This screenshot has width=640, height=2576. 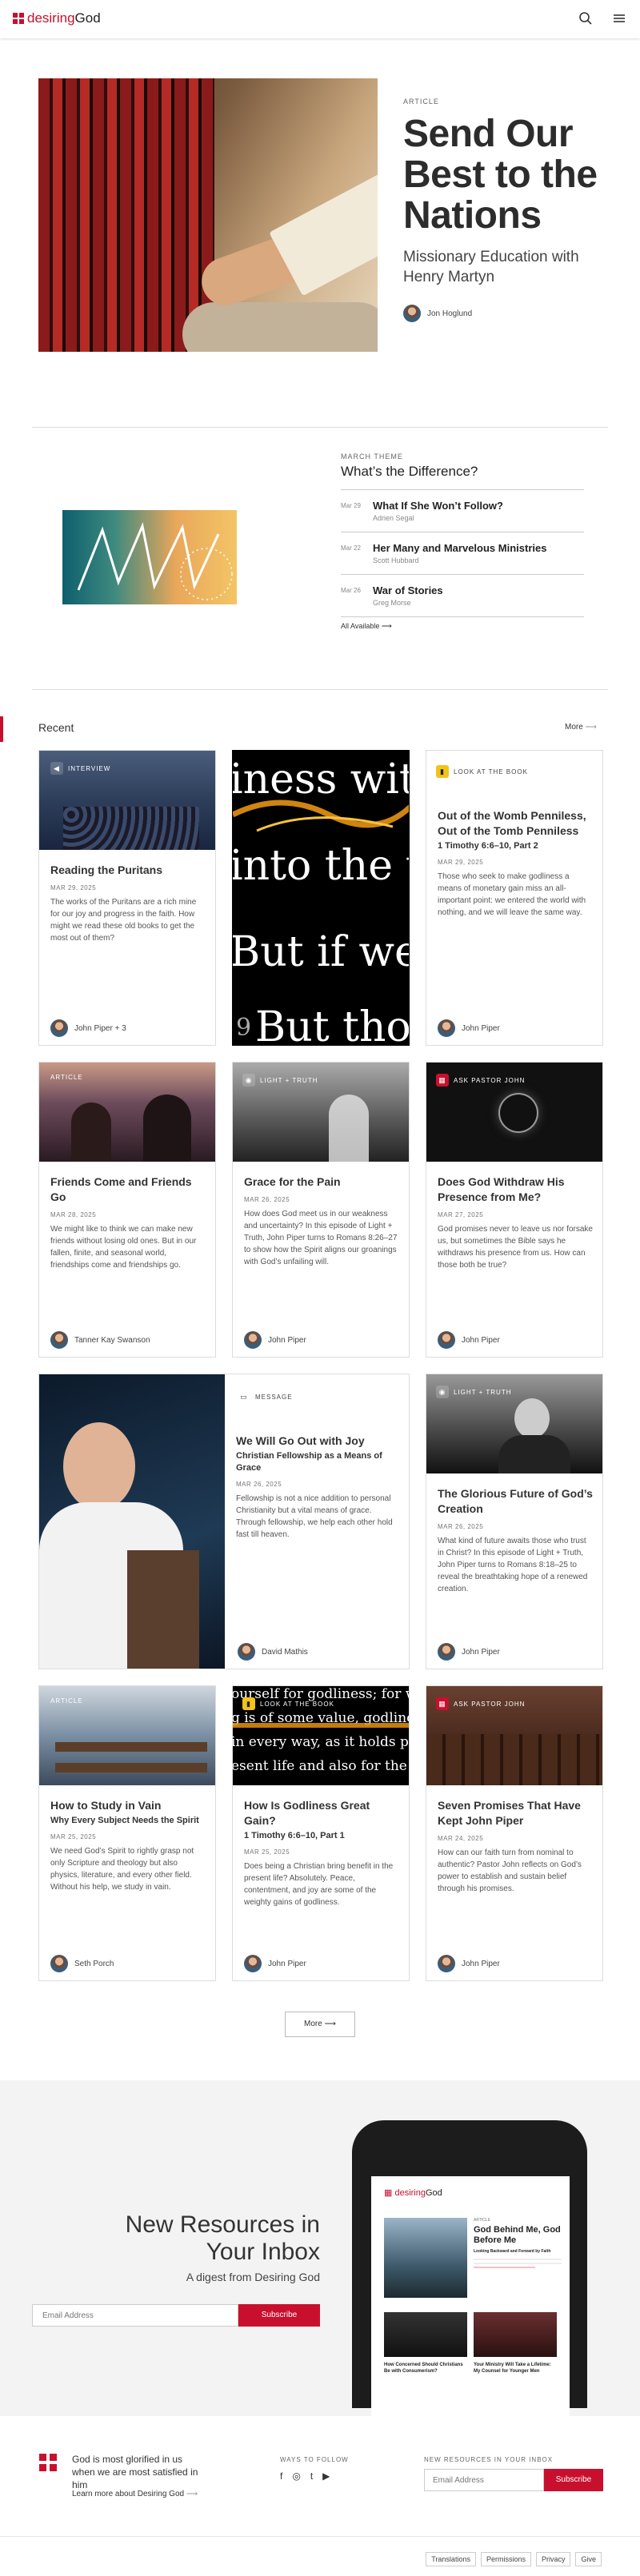 I want to click on theme-item: Mar 26 War of Stories Greg Morse, so click(x=462, y=595).